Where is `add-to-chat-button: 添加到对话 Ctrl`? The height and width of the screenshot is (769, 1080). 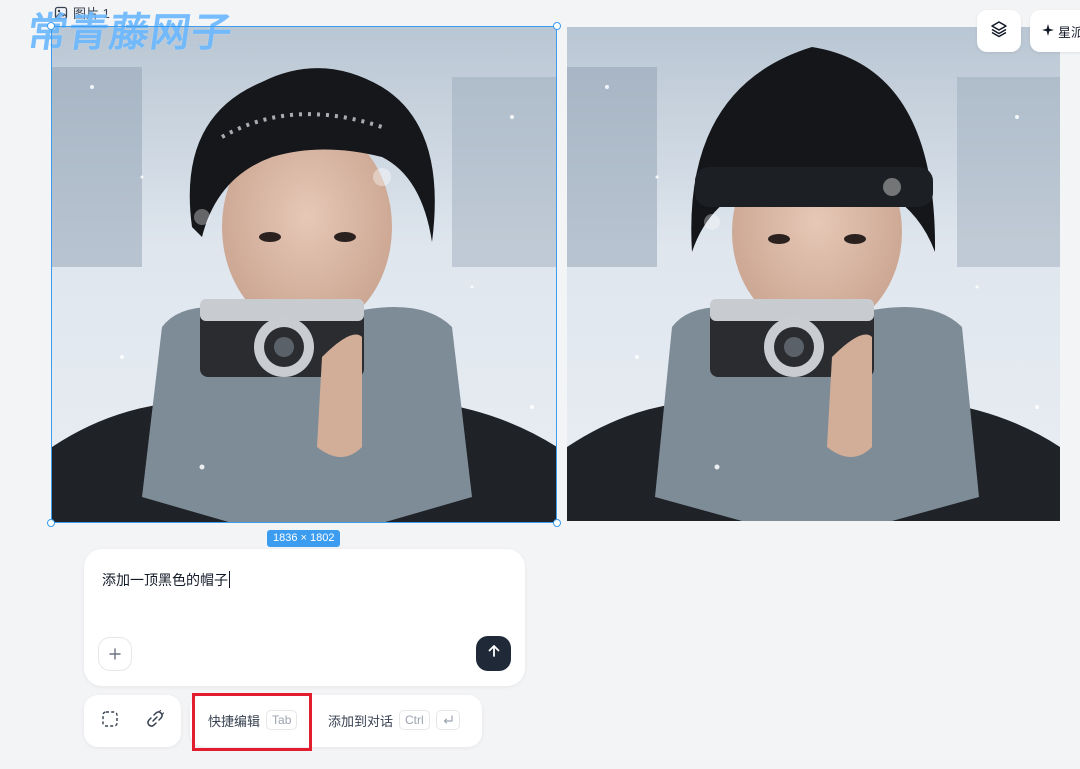 add-to-chat-button: 添加到对话 Ctrl is located at coordinates (394, 720).